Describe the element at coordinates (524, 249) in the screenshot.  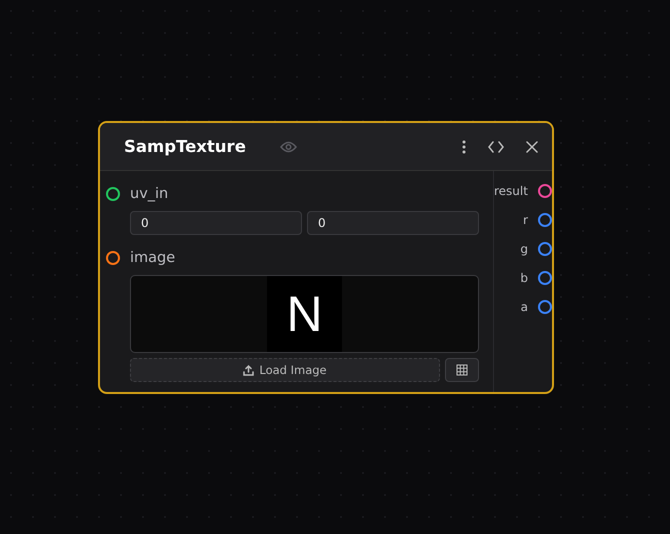
I see `output-label: g` at that location.